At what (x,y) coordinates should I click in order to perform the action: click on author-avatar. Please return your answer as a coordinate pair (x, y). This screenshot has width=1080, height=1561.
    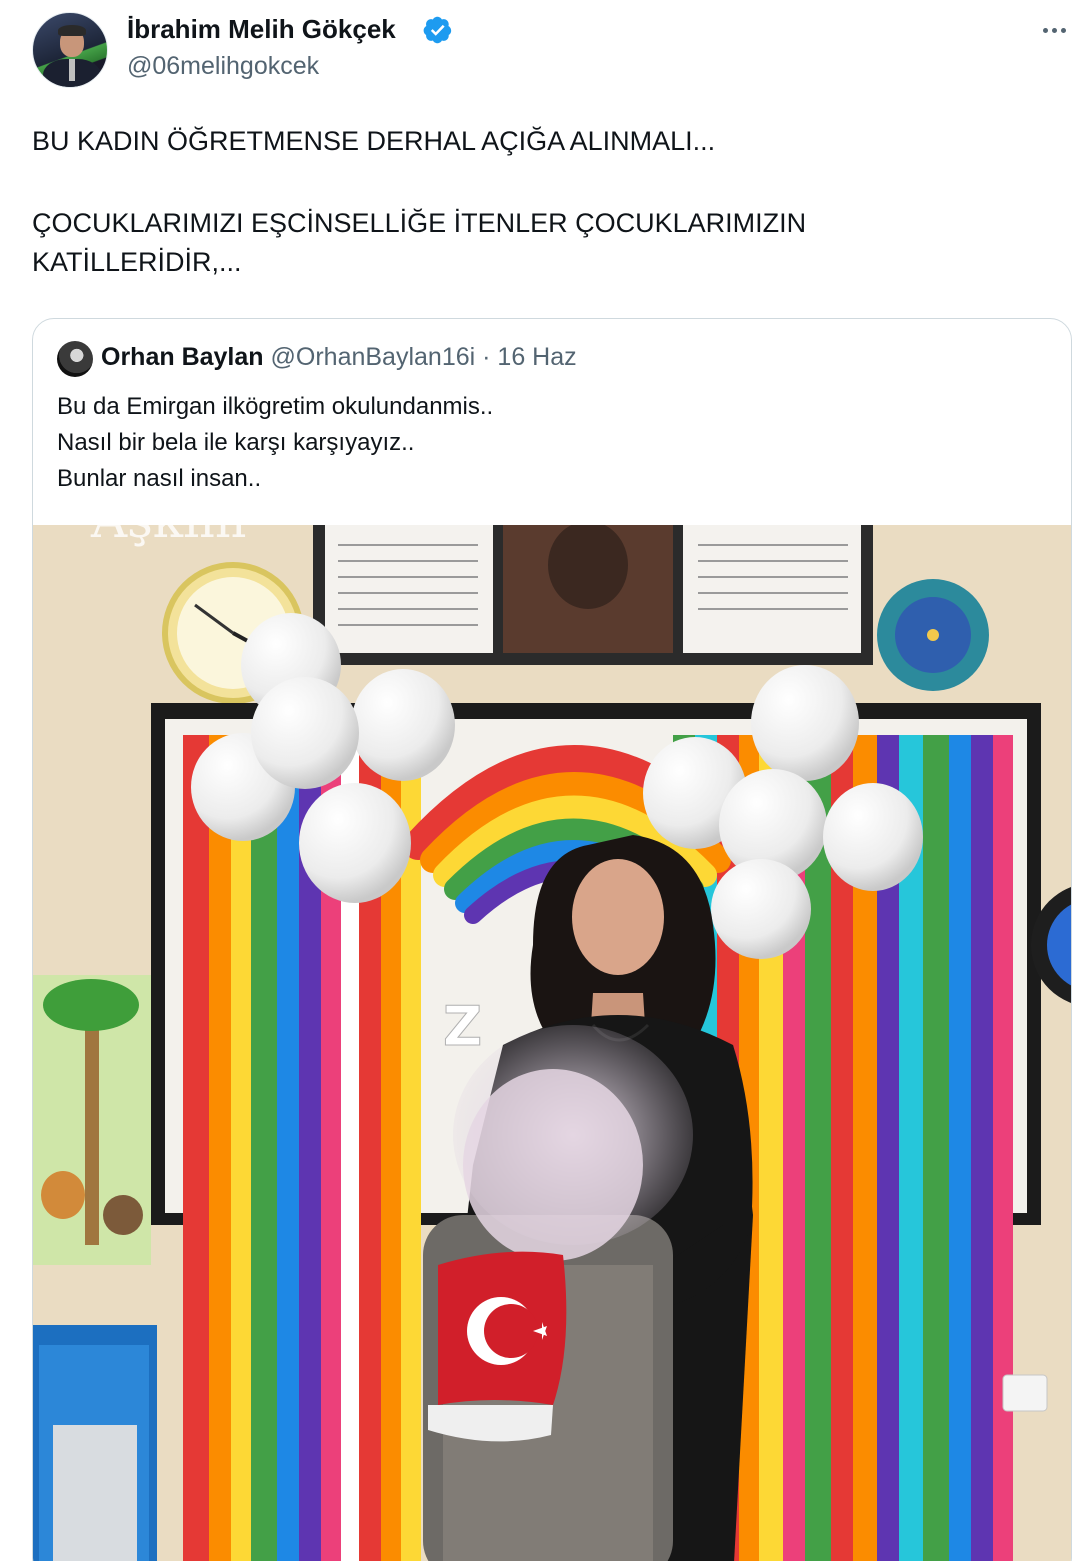
    Looking at the image, I should click on (70, 50).